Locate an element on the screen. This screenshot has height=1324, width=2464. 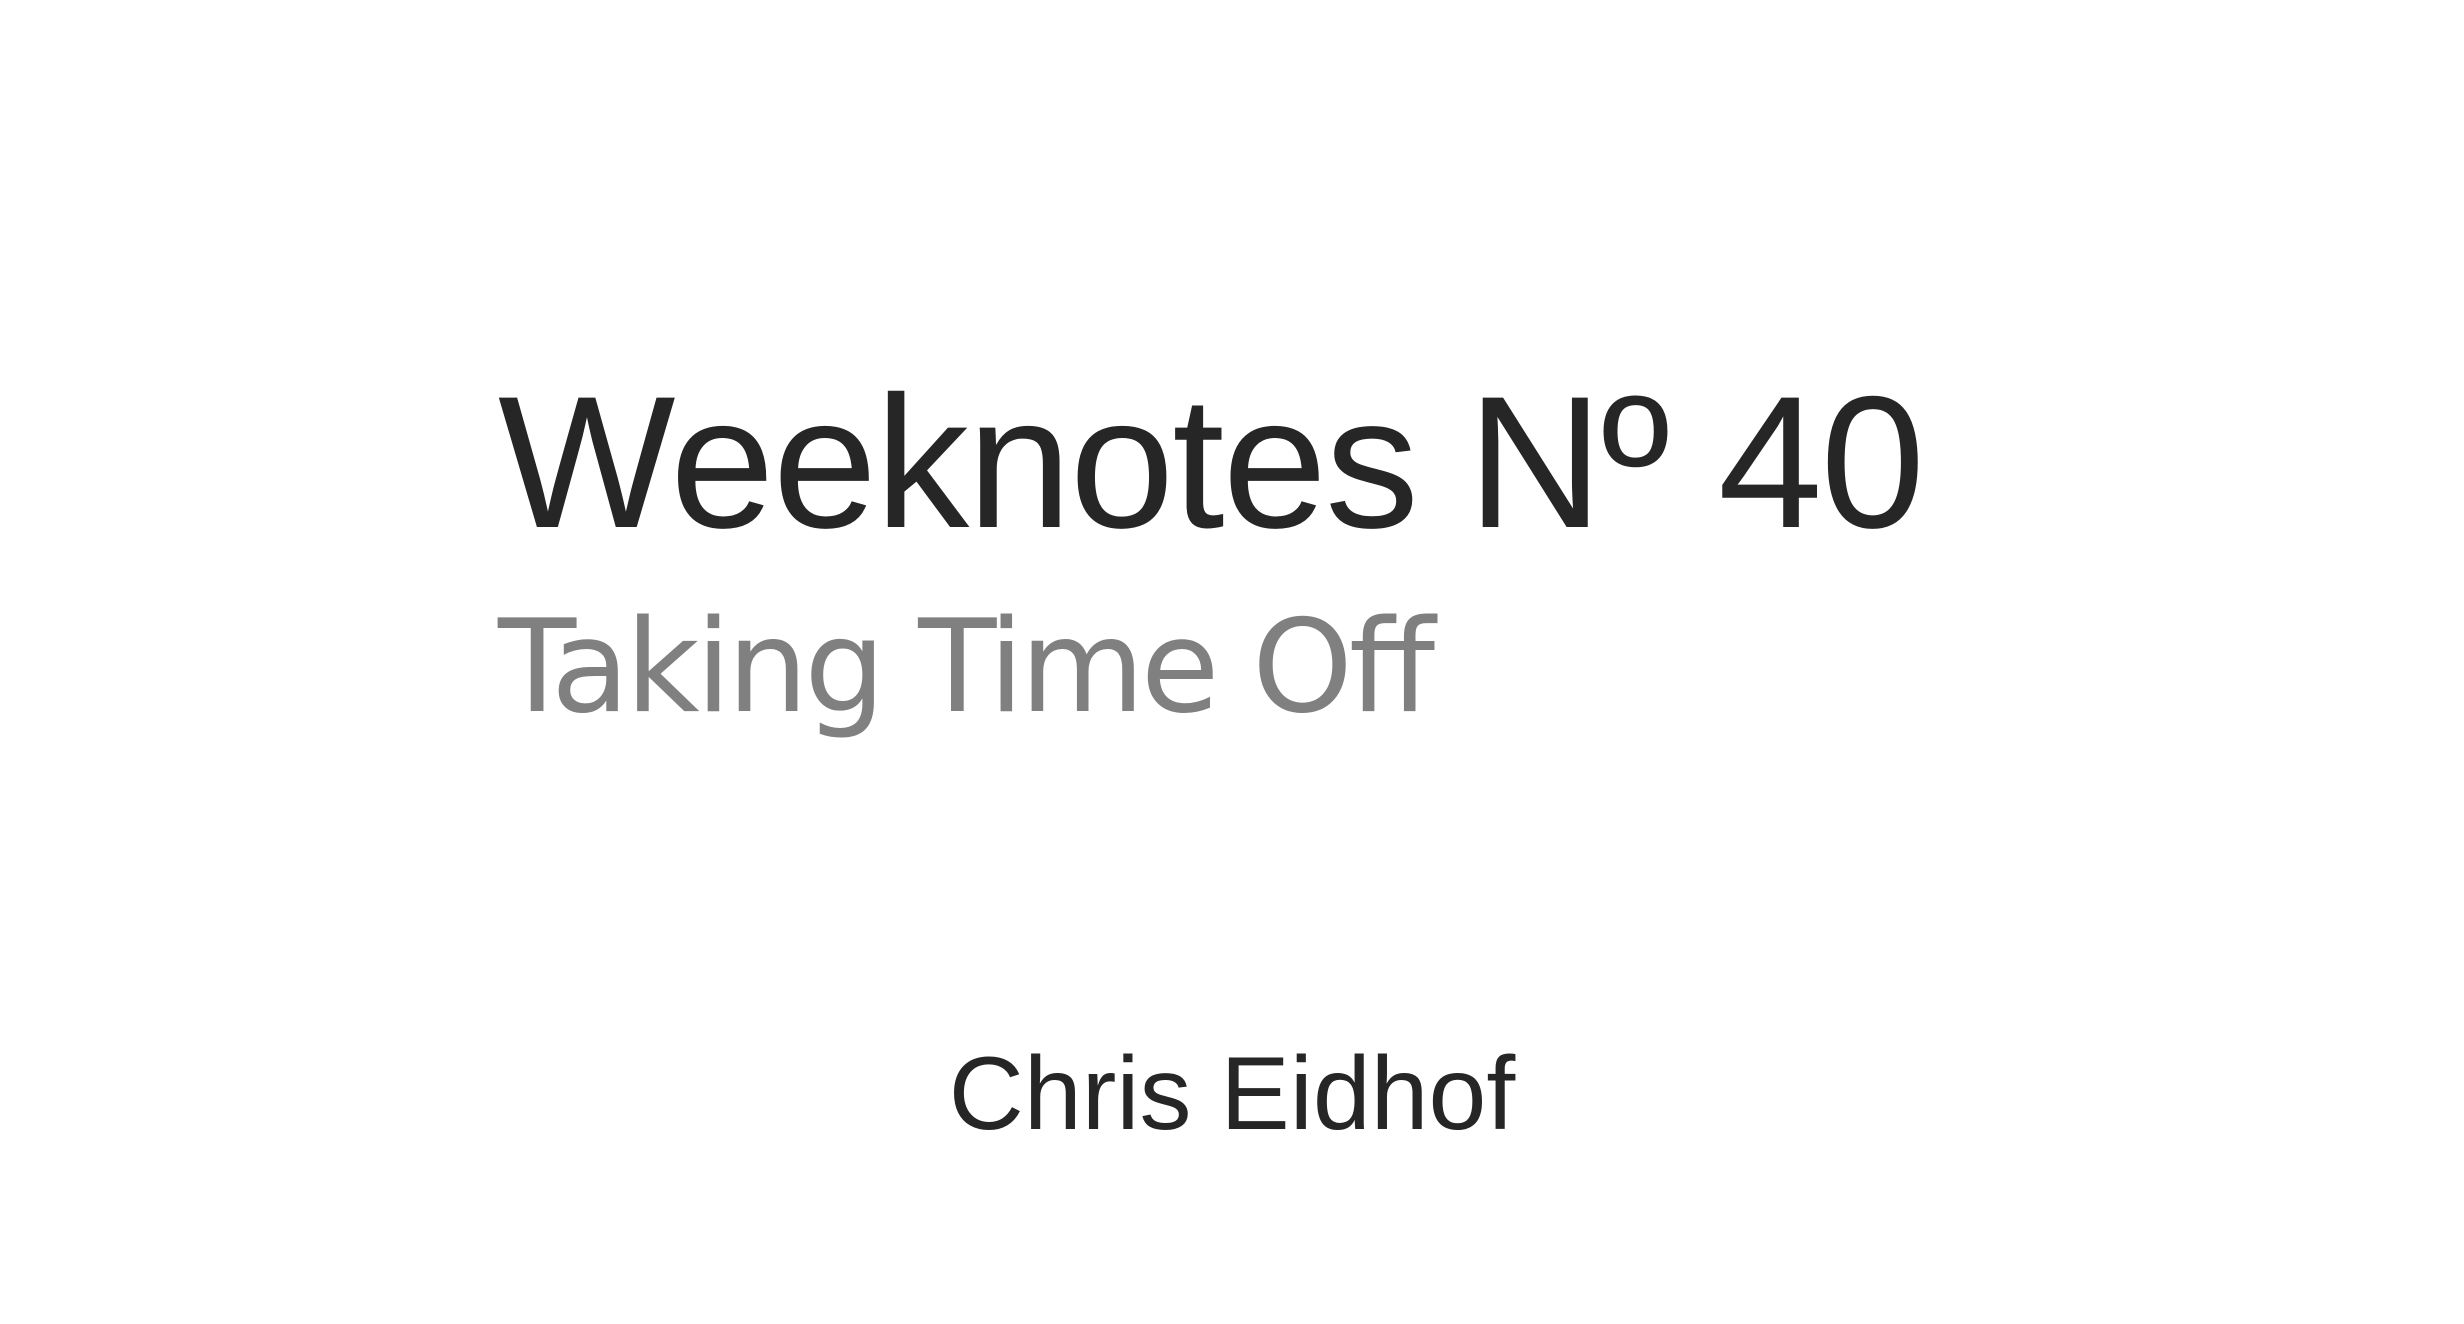
post-subtitle: Taking Time Off is located at coordinates (966, 667).